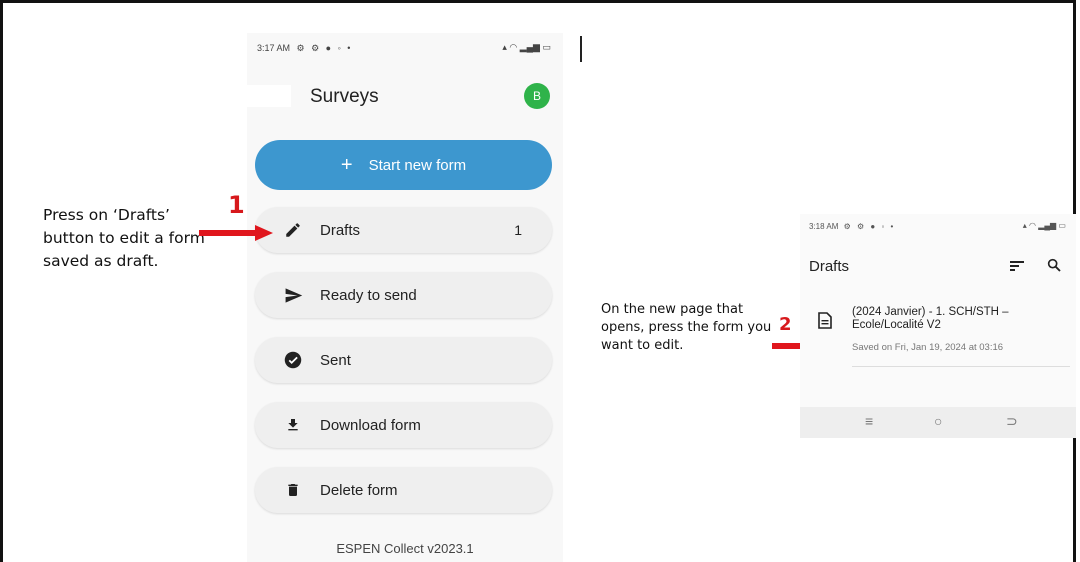 The width and height of the screenshot is (1080, 562). I want to click on page-title: Surveys, so click(344, 96).